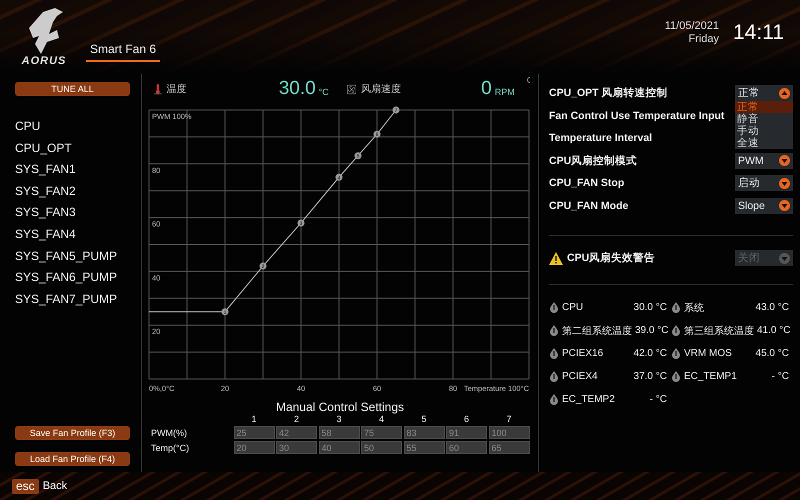  I want to click on fan-list-item: SYS_FAN1, so click(78, 169).